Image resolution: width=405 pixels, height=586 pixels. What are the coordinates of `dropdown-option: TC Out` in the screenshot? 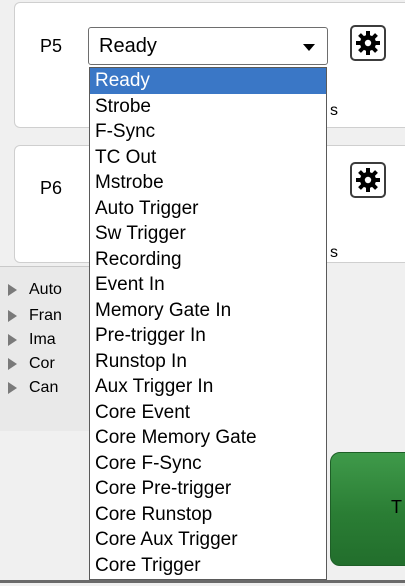 It's located at (208, 158).